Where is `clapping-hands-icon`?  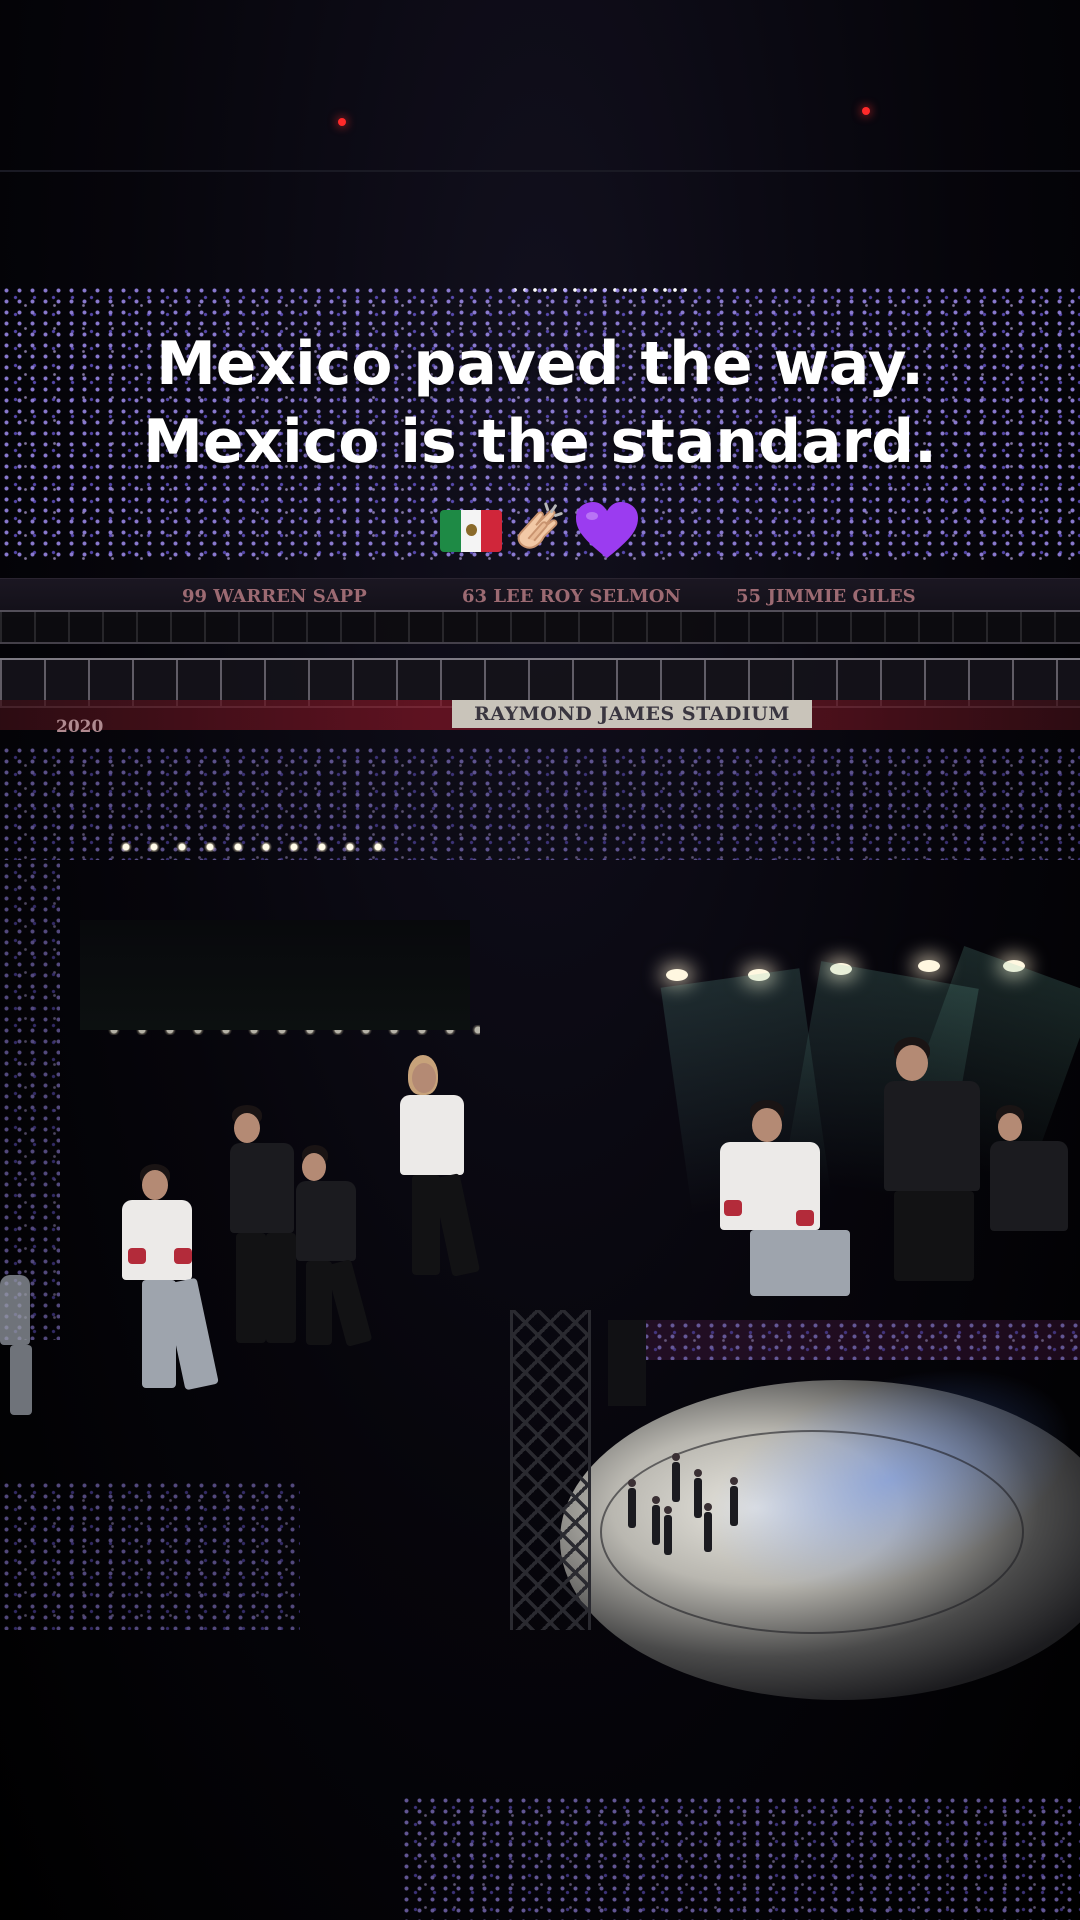
clapping-hands-icon is located at coordinates (540, 525).